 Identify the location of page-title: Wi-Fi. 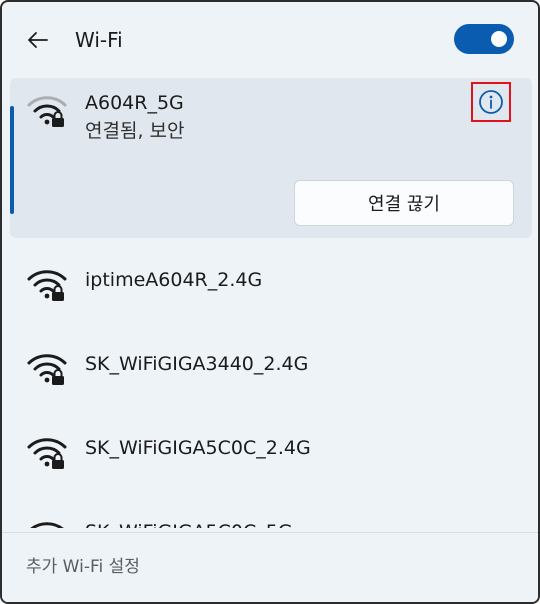
(99, 40).